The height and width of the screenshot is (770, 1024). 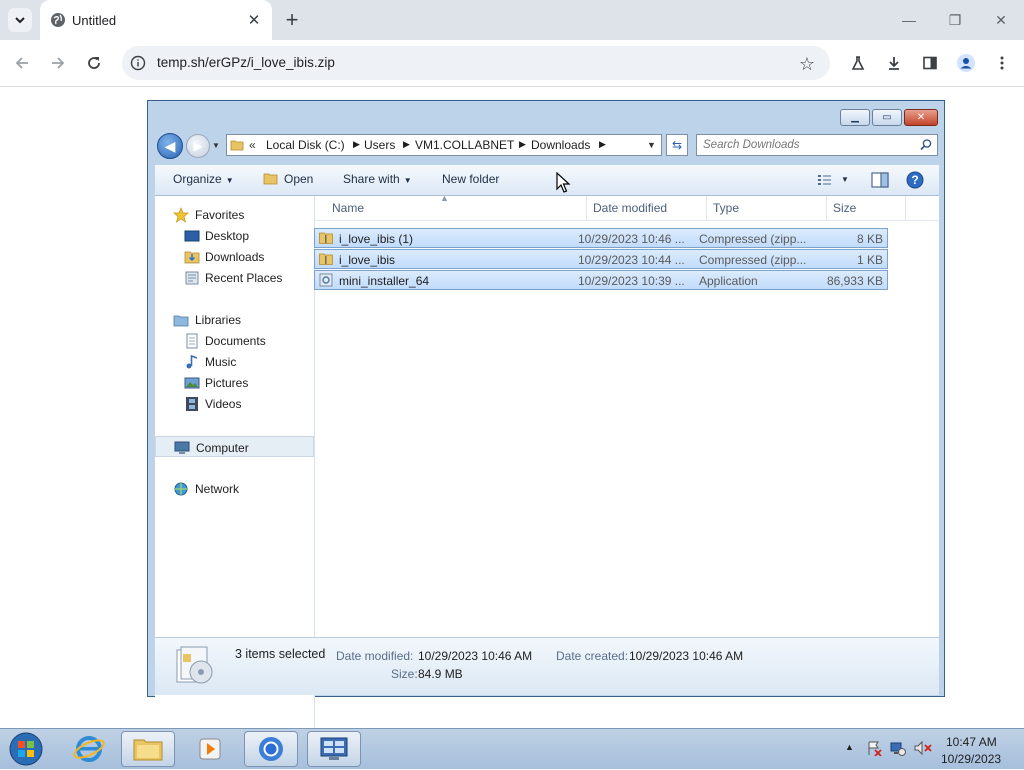 I want to click on nav-documents: Documents, so click(x=234, y=340).